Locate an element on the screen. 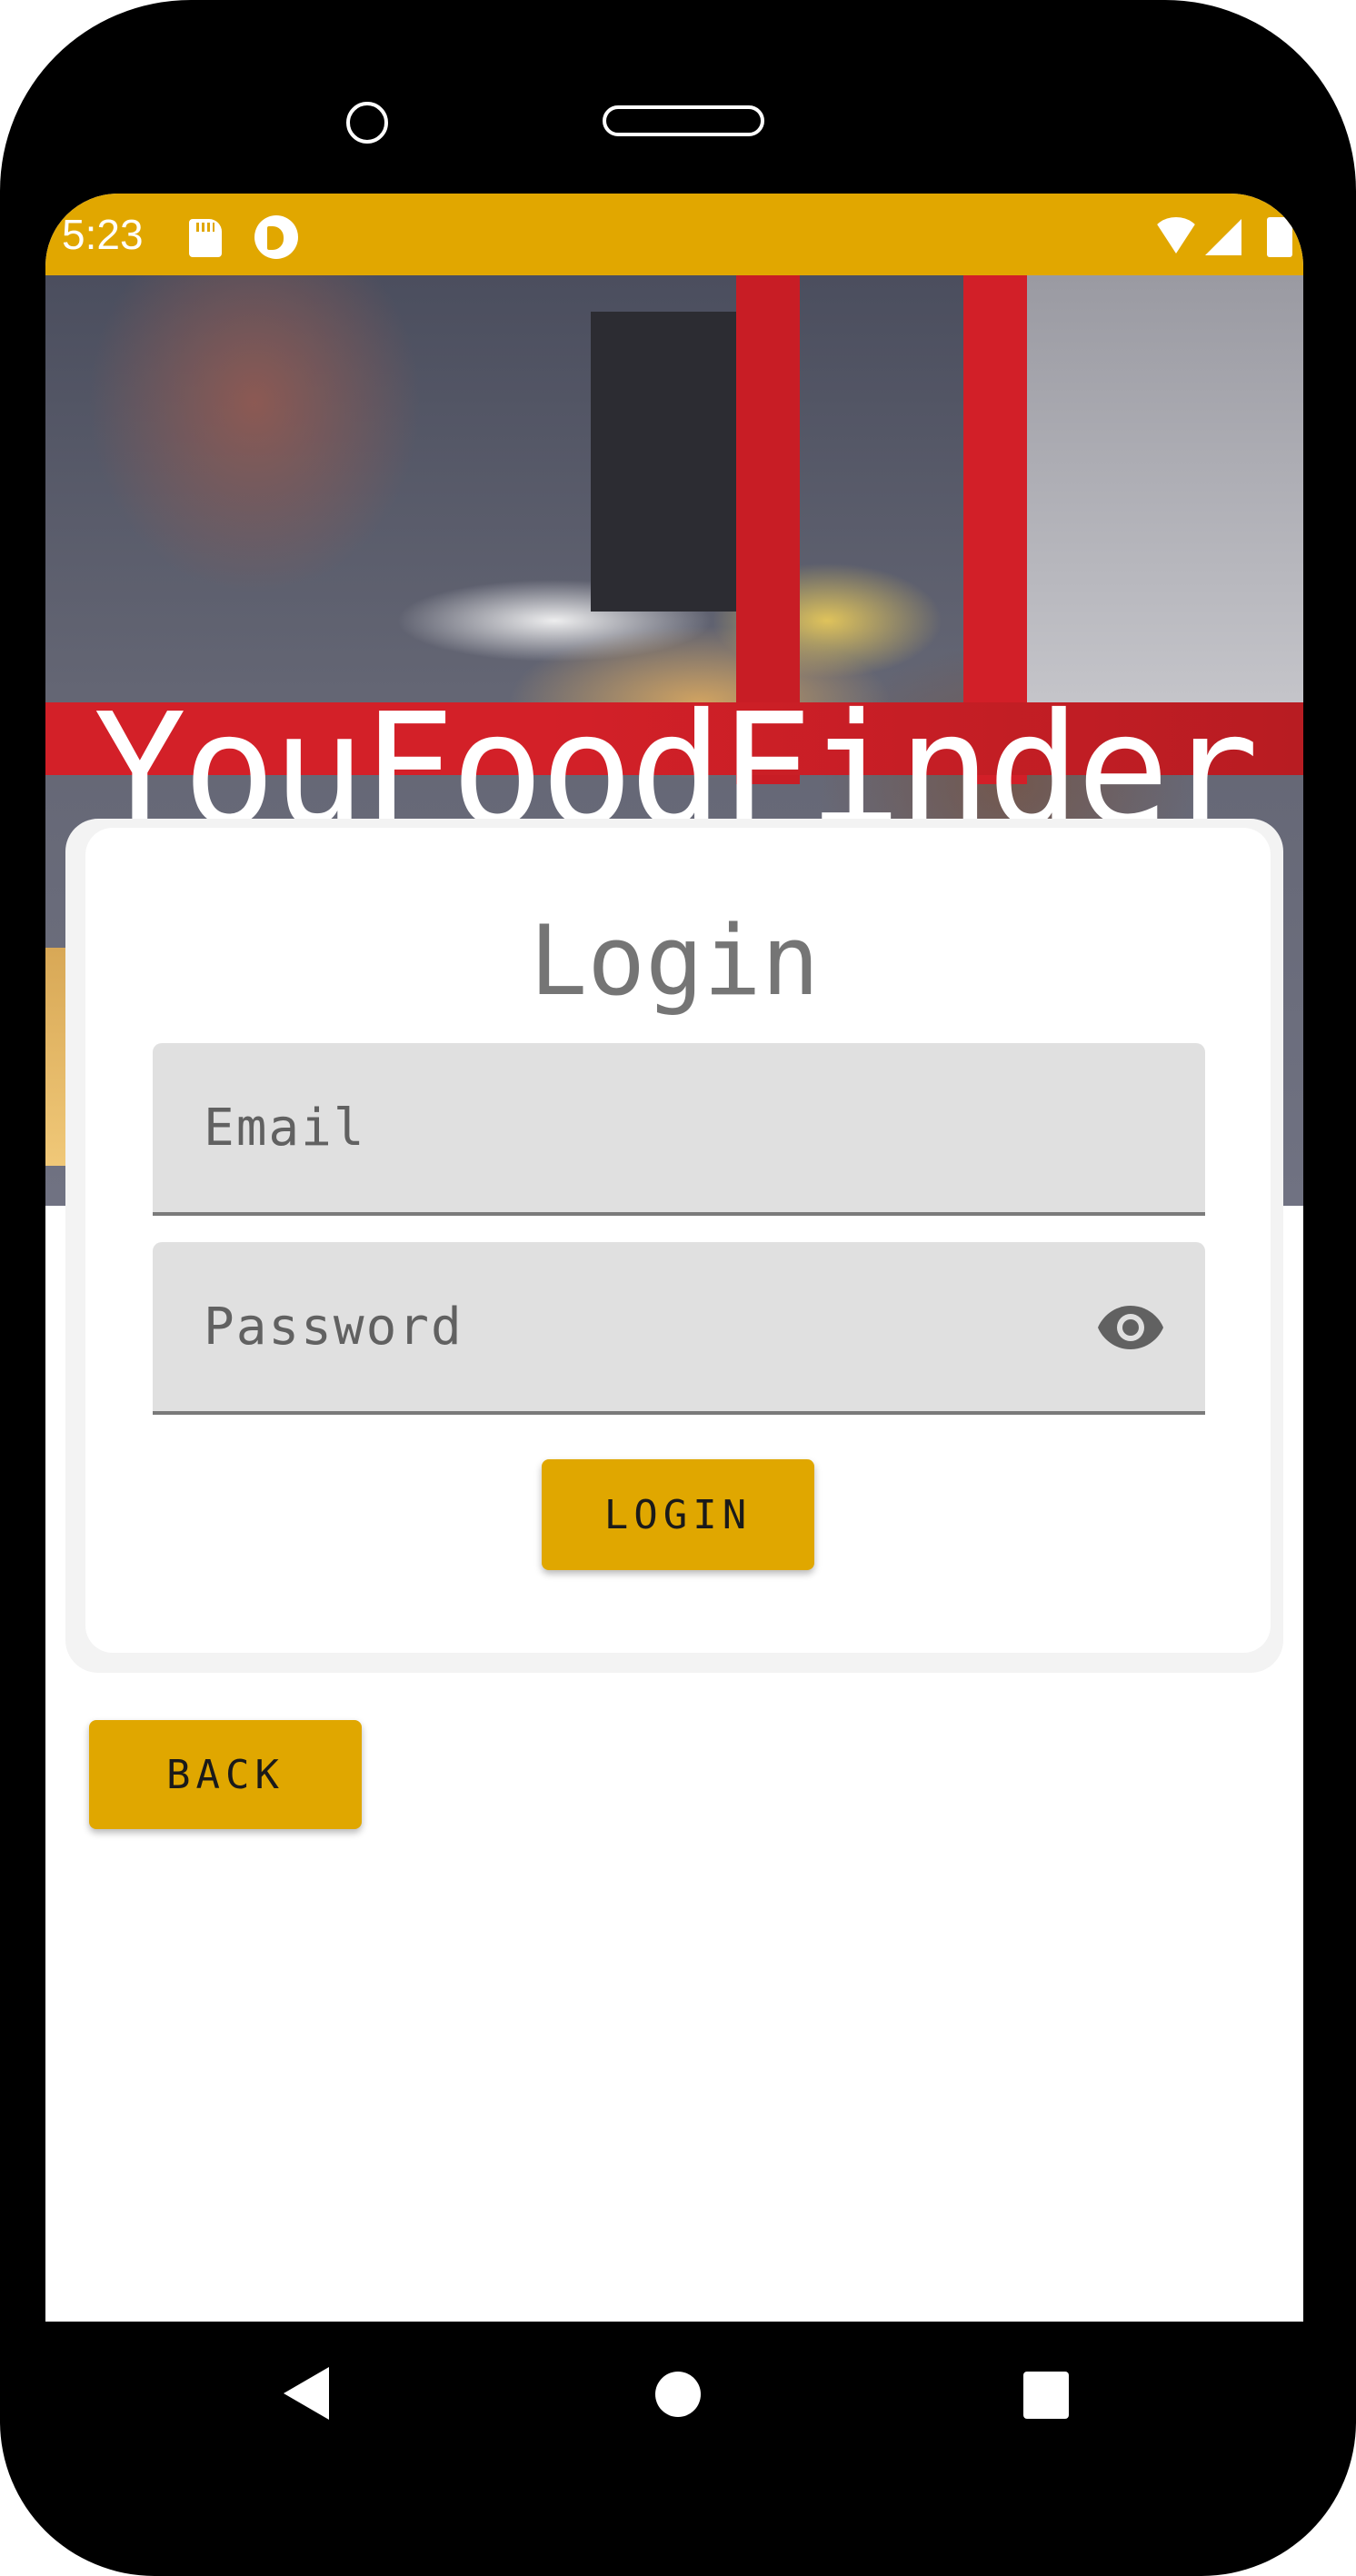 This screenshot has width=1356, height=2576. back-triangle-icon is located at coordinates (307, 2393).